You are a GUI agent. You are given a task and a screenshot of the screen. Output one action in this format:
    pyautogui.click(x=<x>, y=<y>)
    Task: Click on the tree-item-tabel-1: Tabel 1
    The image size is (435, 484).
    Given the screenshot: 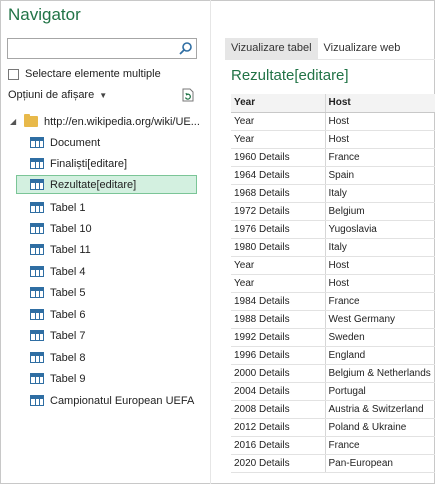 What is the action you would take?
    pyautogui.click(x=57, y=207)
    